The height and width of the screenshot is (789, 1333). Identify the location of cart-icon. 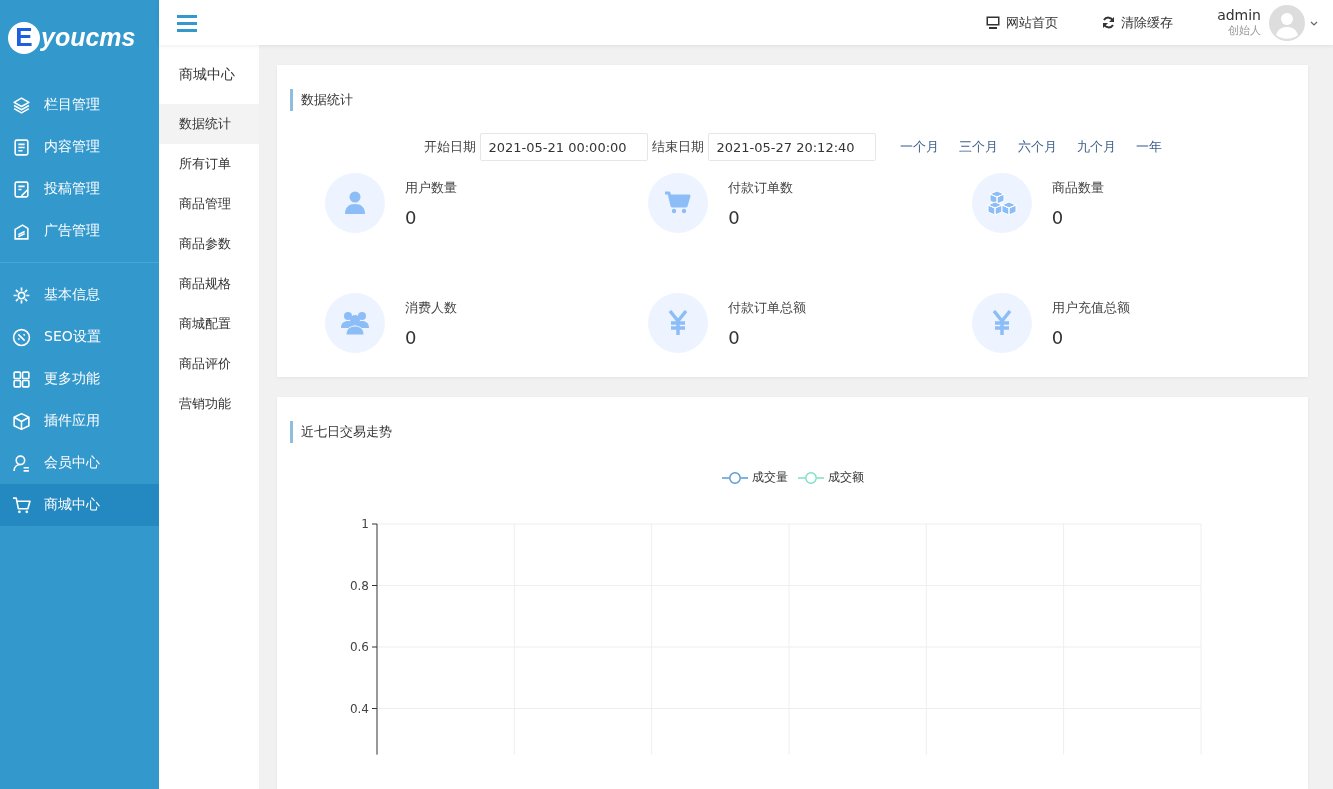
(21, 505).